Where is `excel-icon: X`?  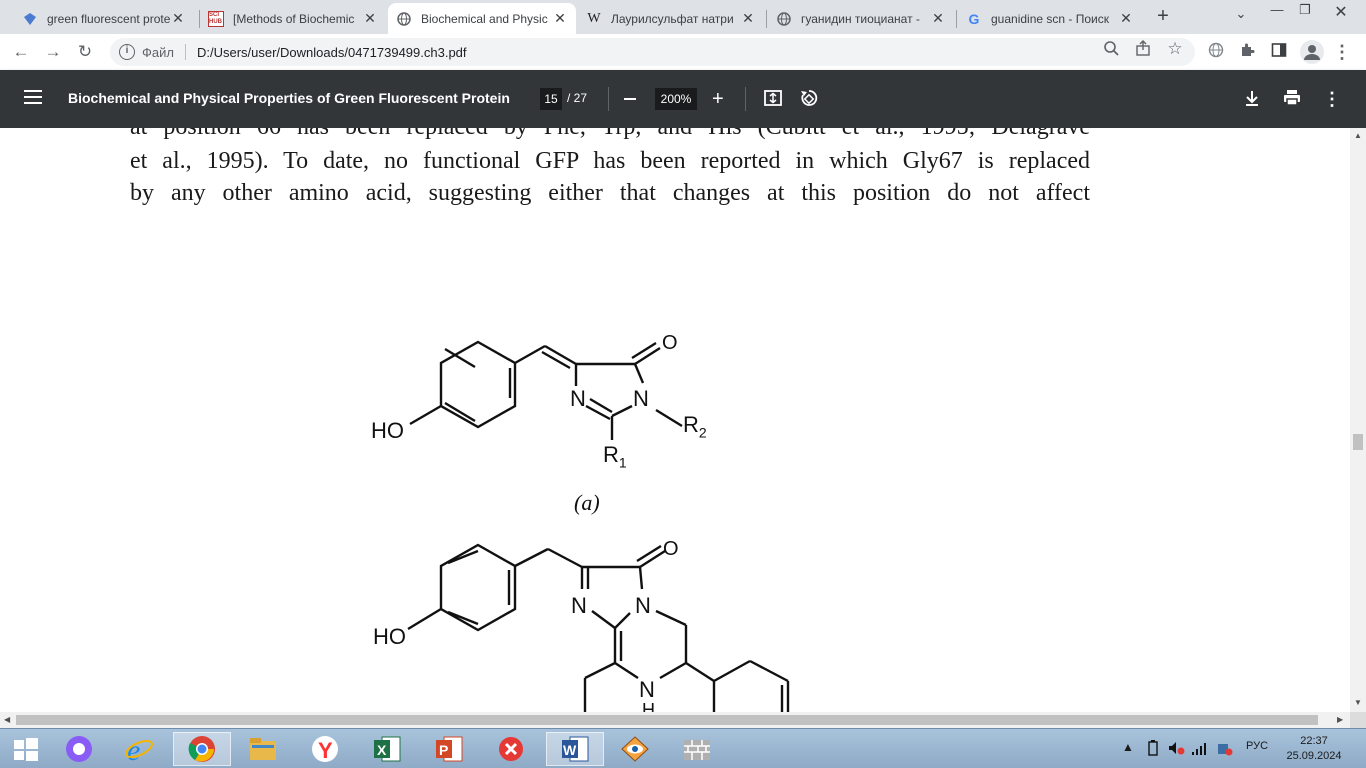
excel-icon: X is located at coordinates (387, 749).